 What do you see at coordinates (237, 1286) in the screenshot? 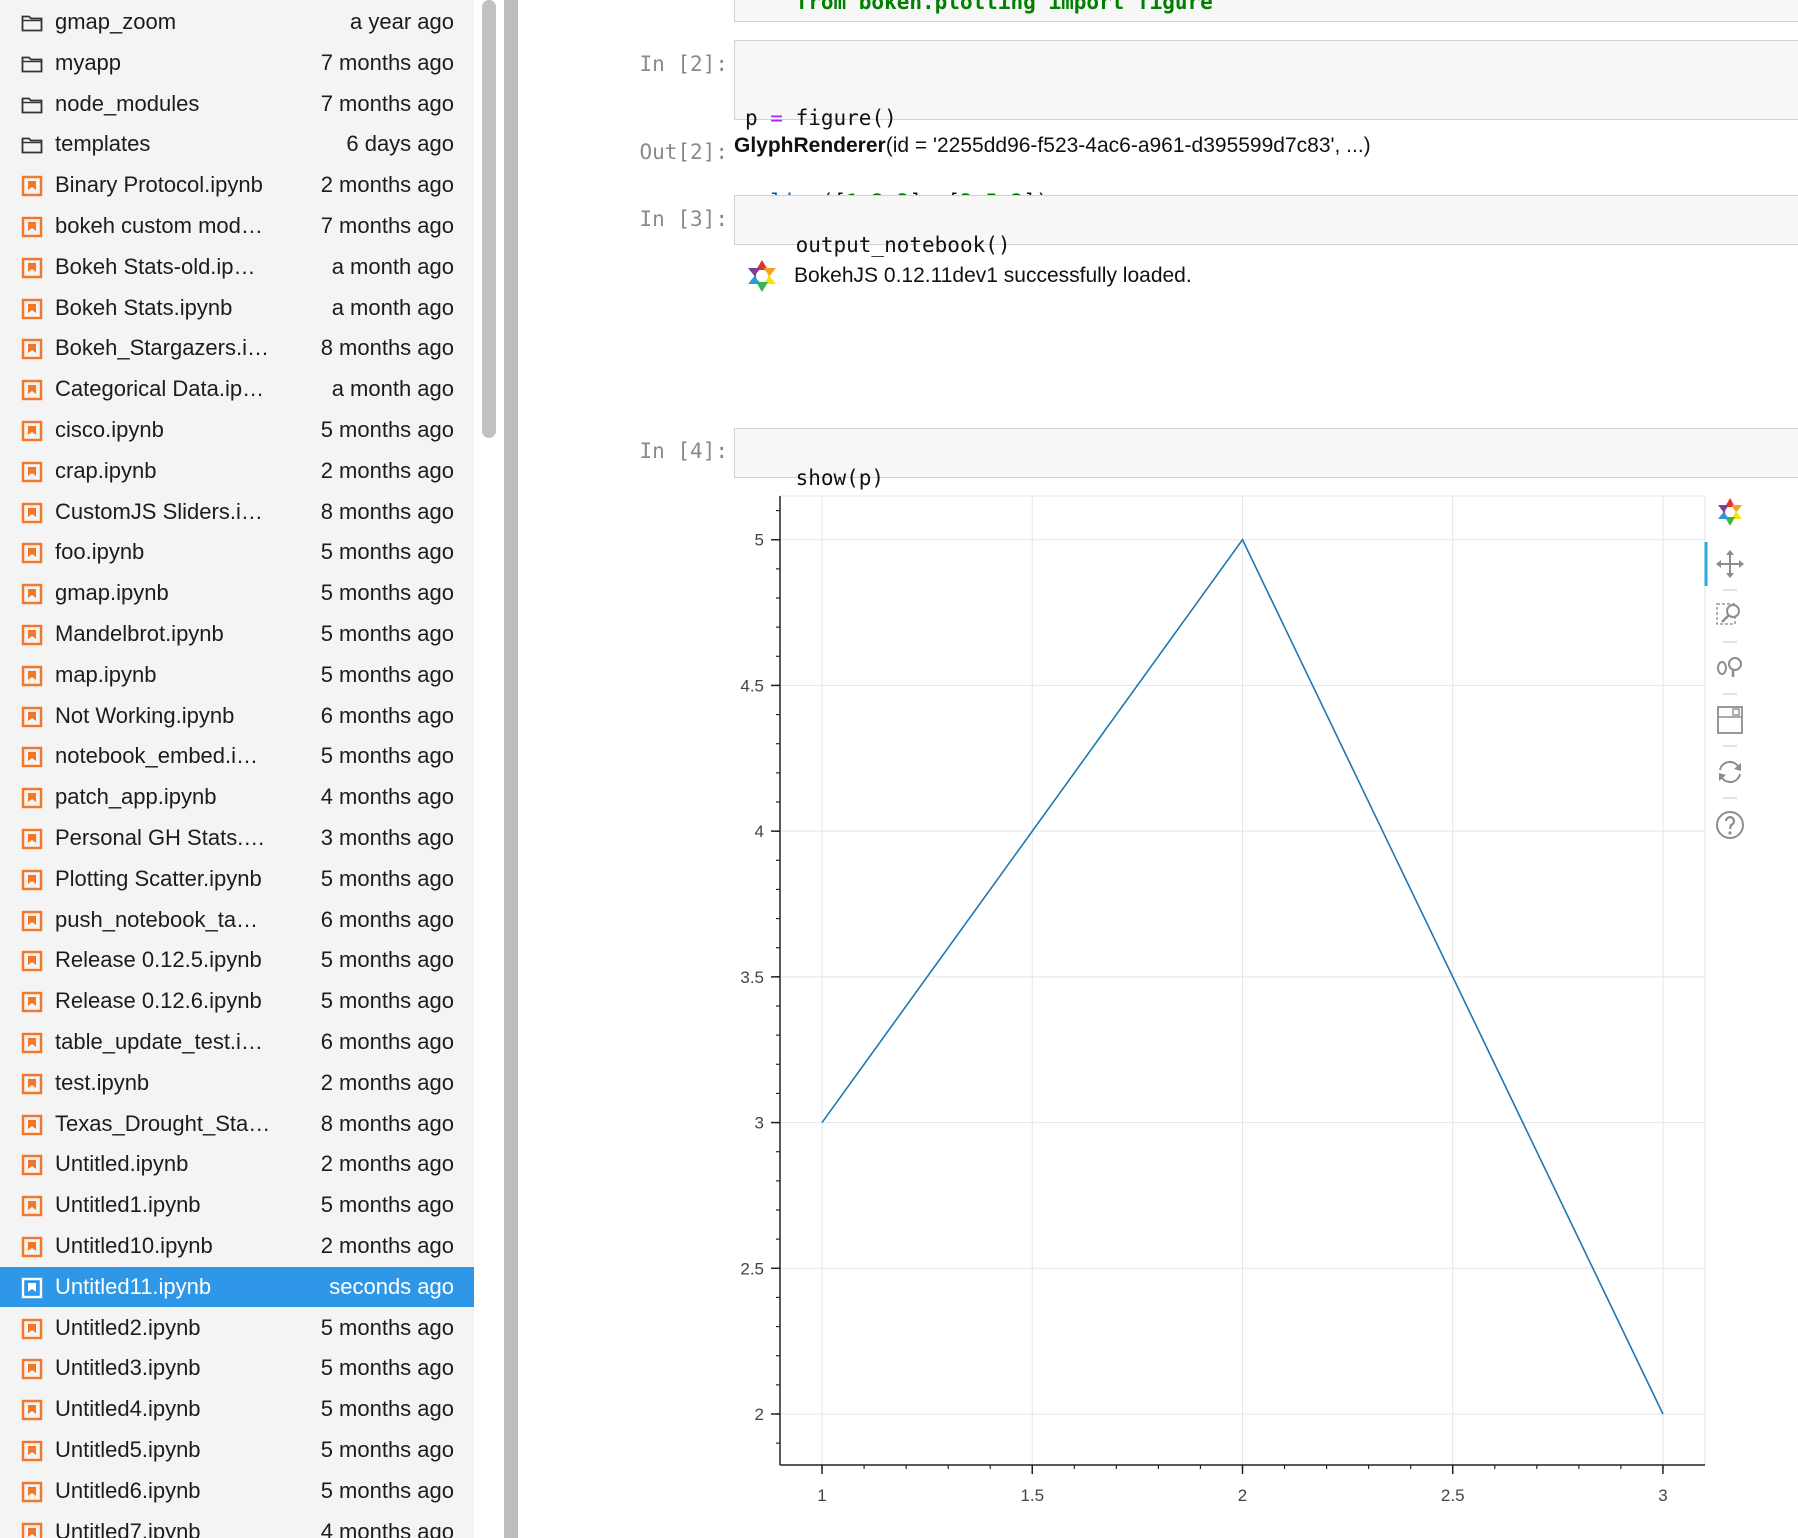
I see `file-row: Untitled11.ipynb seconds ago` at bounding box center [237, 1286].